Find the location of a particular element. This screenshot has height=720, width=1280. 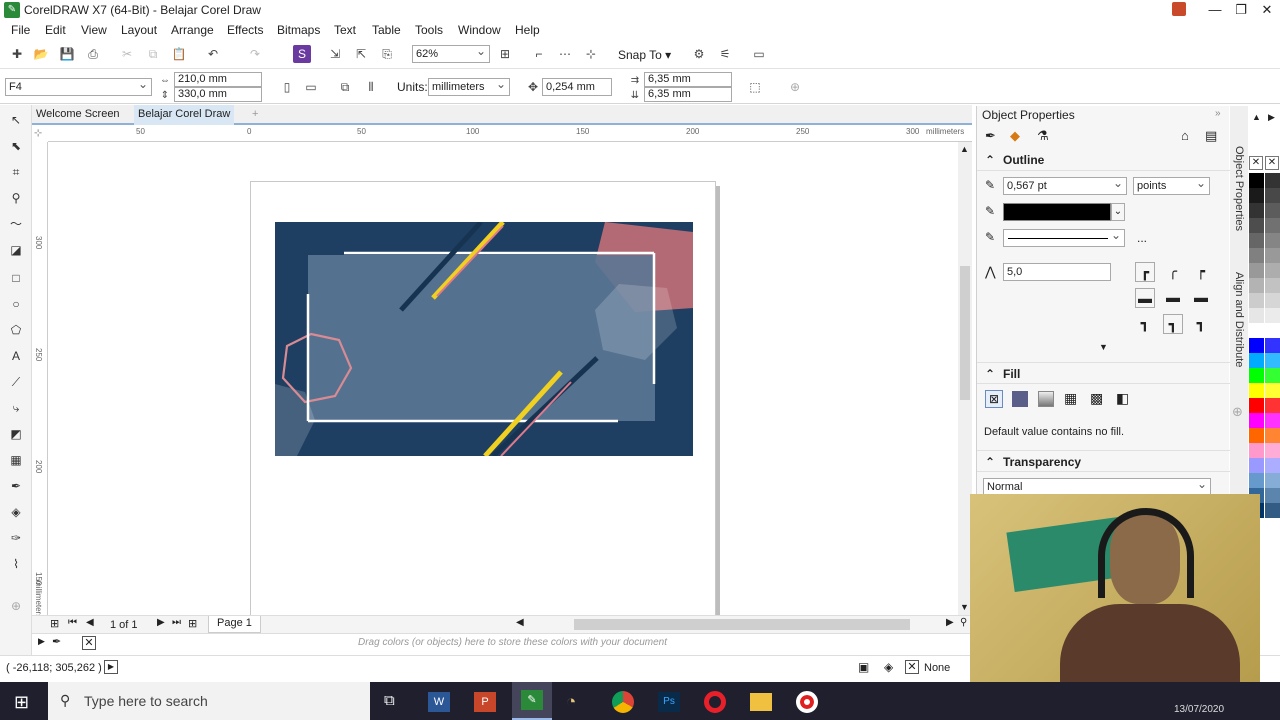

units-select: millimeters is located at coordinates (469, 86).